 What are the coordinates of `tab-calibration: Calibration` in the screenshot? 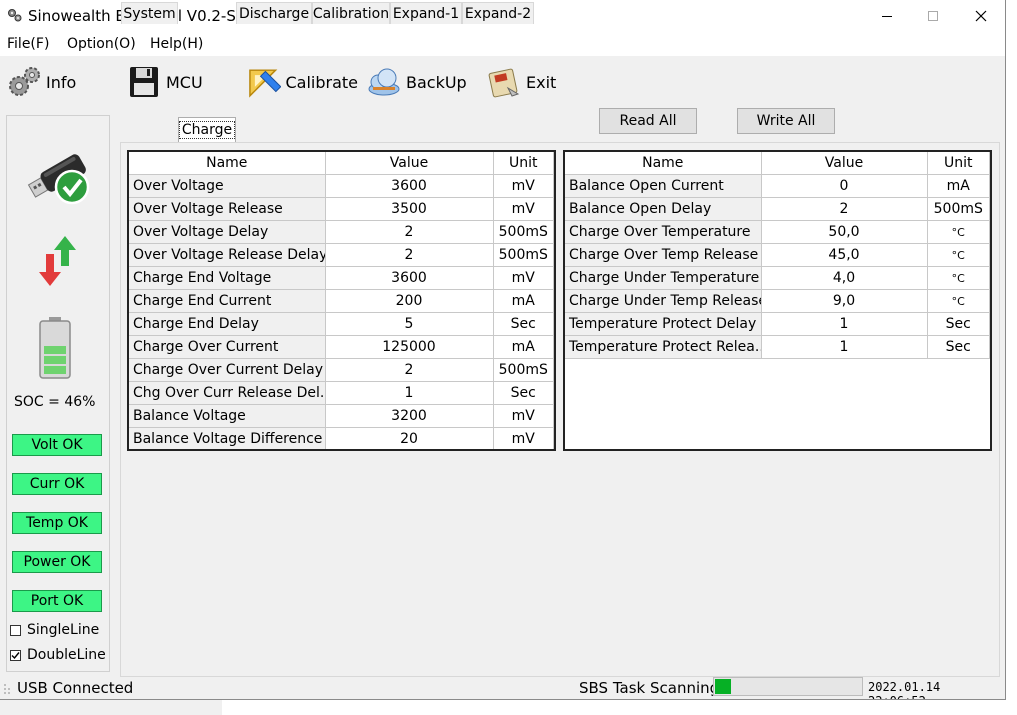 It's located at (351, 13).